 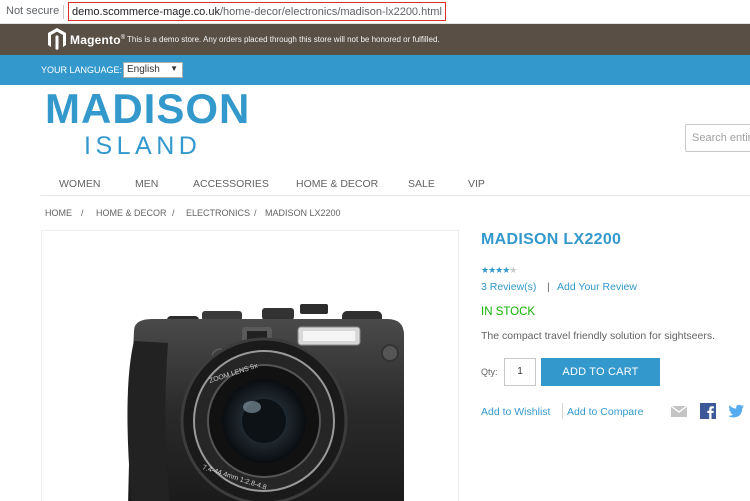 I want to click on magento-logo-icon, so click(x=57, y=39).